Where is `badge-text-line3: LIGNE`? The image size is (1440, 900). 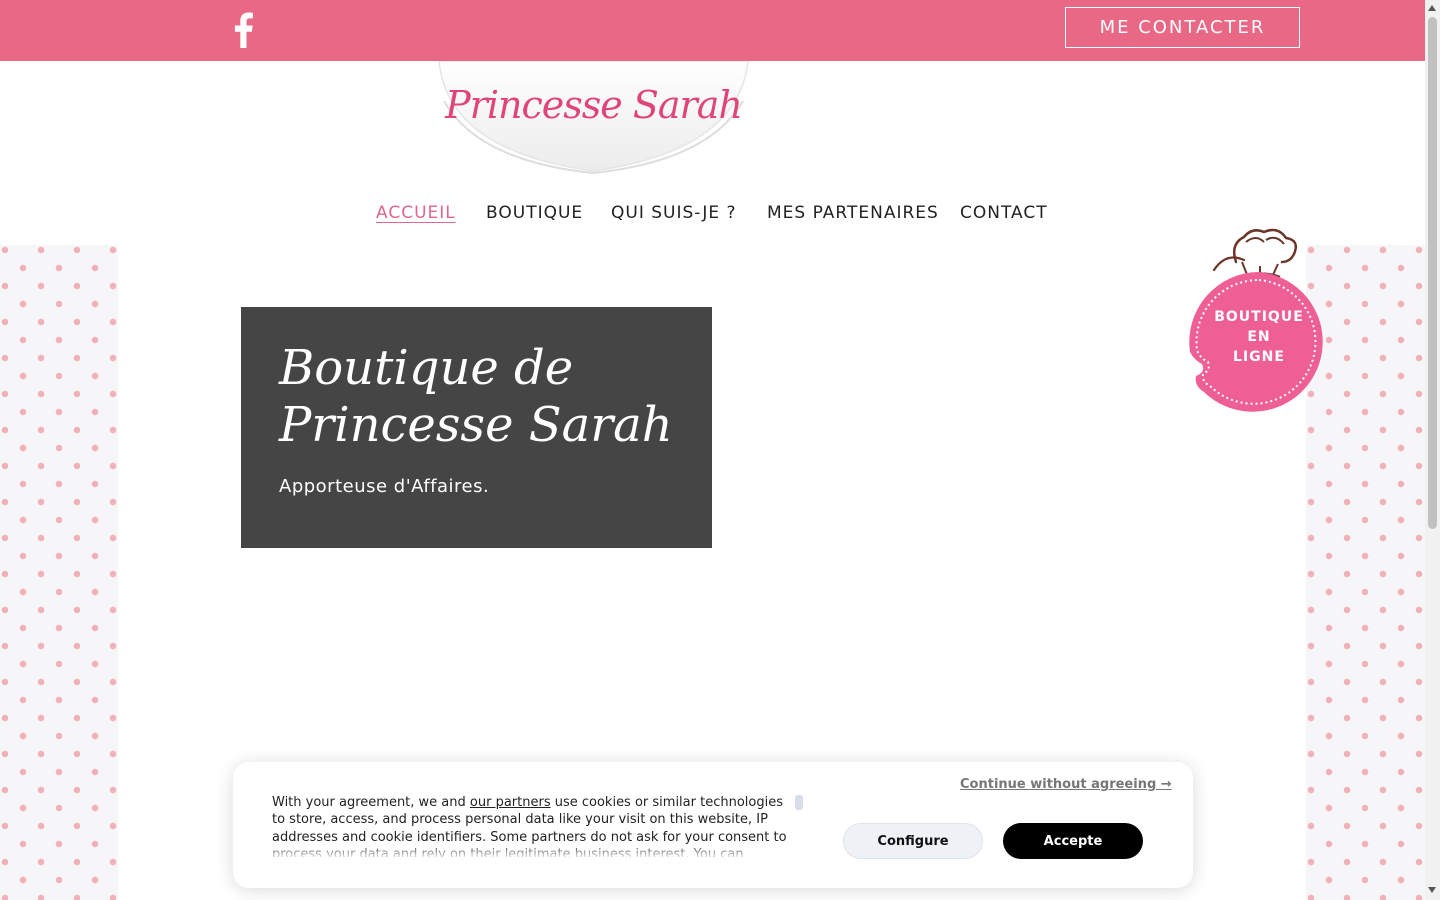
badge-text-line3: LIGNE is located at coordinates (1259, 357).